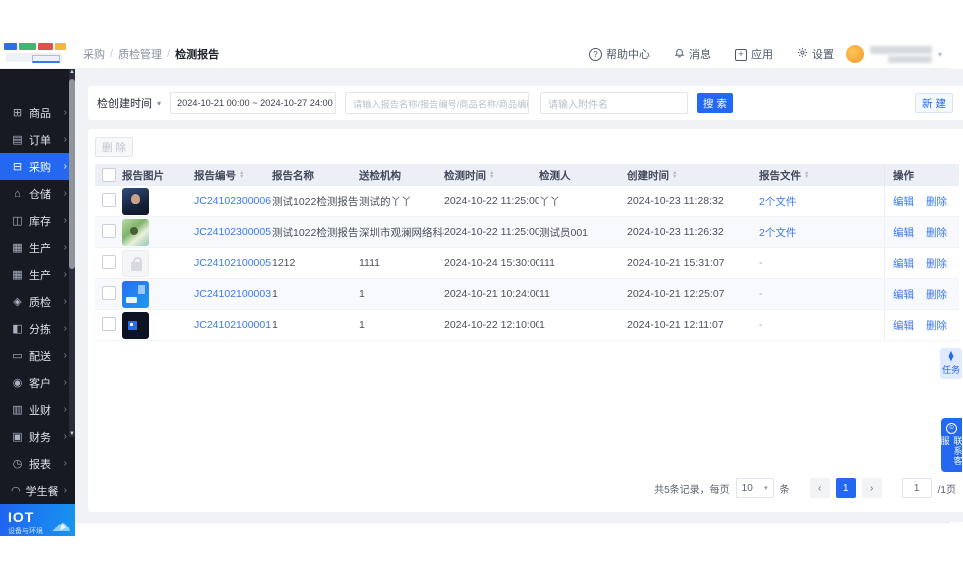 The width and height of the screenshot is (963, 562). What do you see at coordinates (437, 103) in the screenshot?
I see `keyword-search-input: 请输入报告名称/报告编号/商品名称/商品编码` at bounding box center [437, 103].